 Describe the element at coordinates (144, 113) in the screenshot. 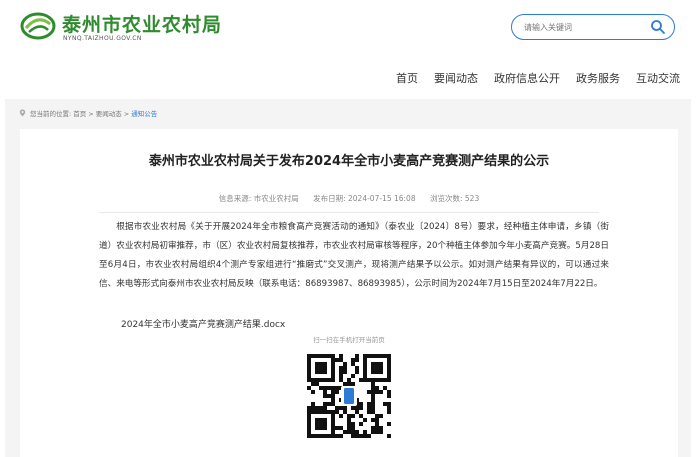

I see `breadcrumb-current: 通知公告` at that location.